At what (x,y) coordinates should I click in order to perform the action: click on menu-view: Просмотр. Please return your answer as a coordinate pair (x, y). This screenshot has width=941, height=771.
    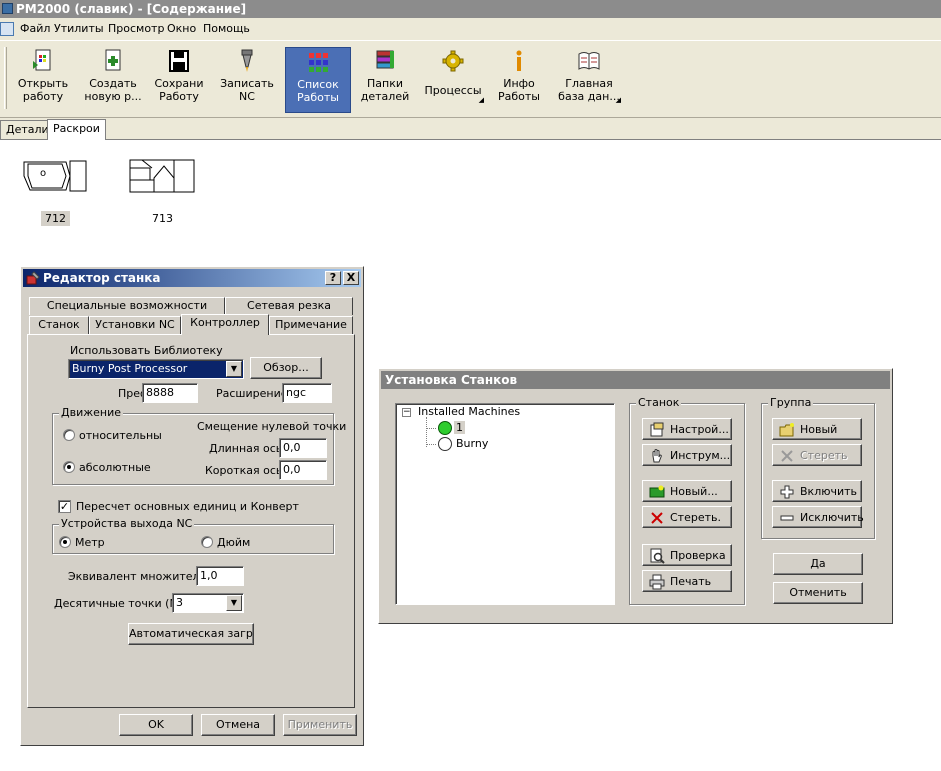
    Looking at the image, I should click on (136, 29).